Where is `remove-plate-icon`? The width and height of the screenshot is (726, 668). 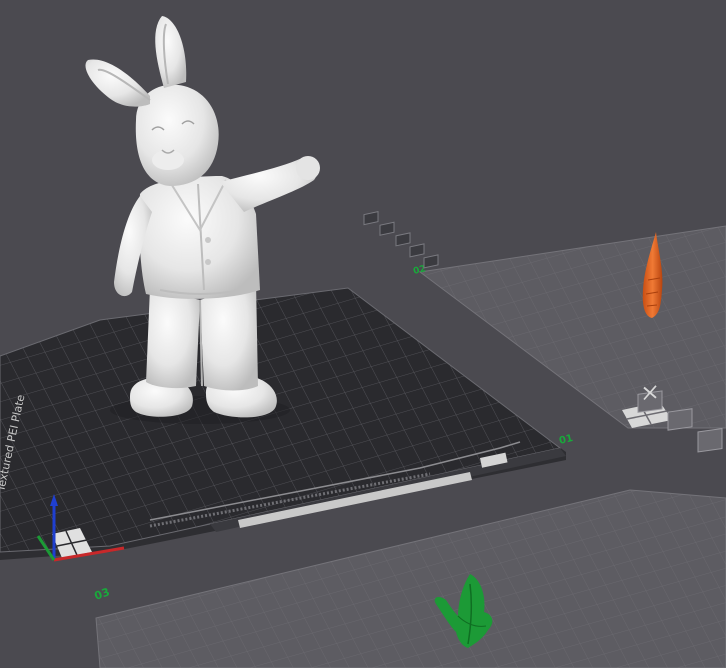
remove-plate-icon is located at coordinates (371, 218).